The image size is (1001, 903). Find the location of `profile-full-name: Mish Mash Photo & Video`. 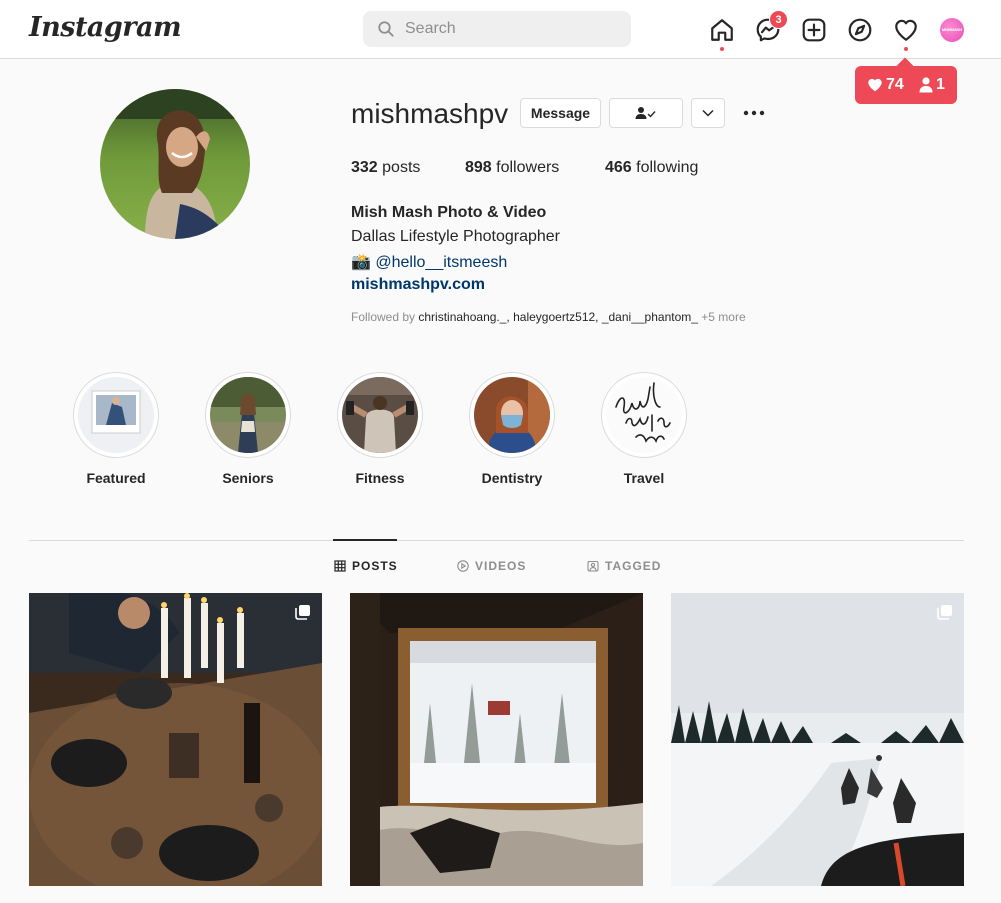

profile-full-name: Mish Mash Photo & Video is located at coordinates (449, 212).